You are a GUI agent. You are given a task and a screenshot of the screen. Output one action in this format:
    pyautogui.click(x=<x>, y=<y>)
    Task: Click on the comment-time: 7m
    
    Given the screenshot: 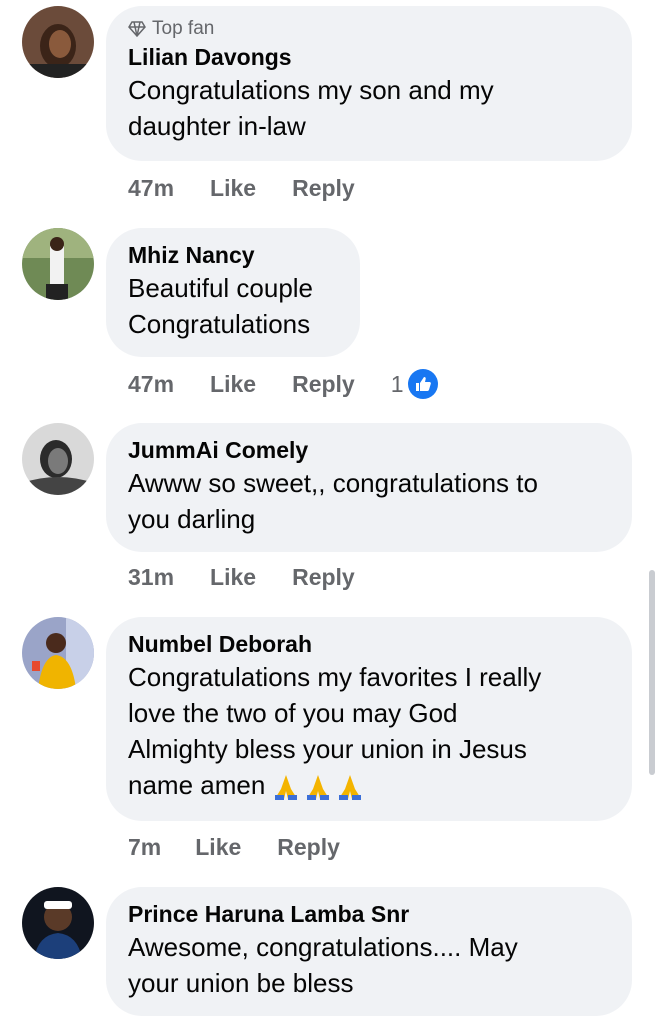 What is the action you would take?
    pyautogui.click(x=144, y=847)
    